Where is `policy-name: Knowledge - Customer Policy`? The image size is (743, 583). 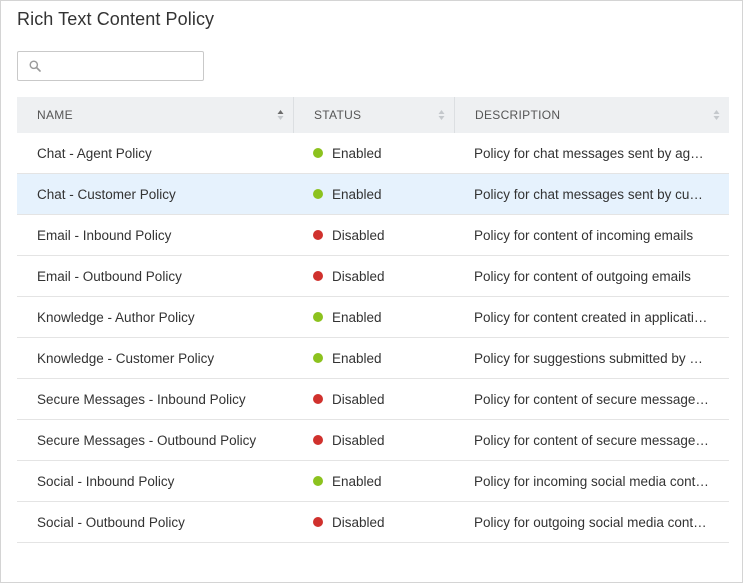 policy-name: Knowledge - Customer Policy is located at coordinates (126, 358).